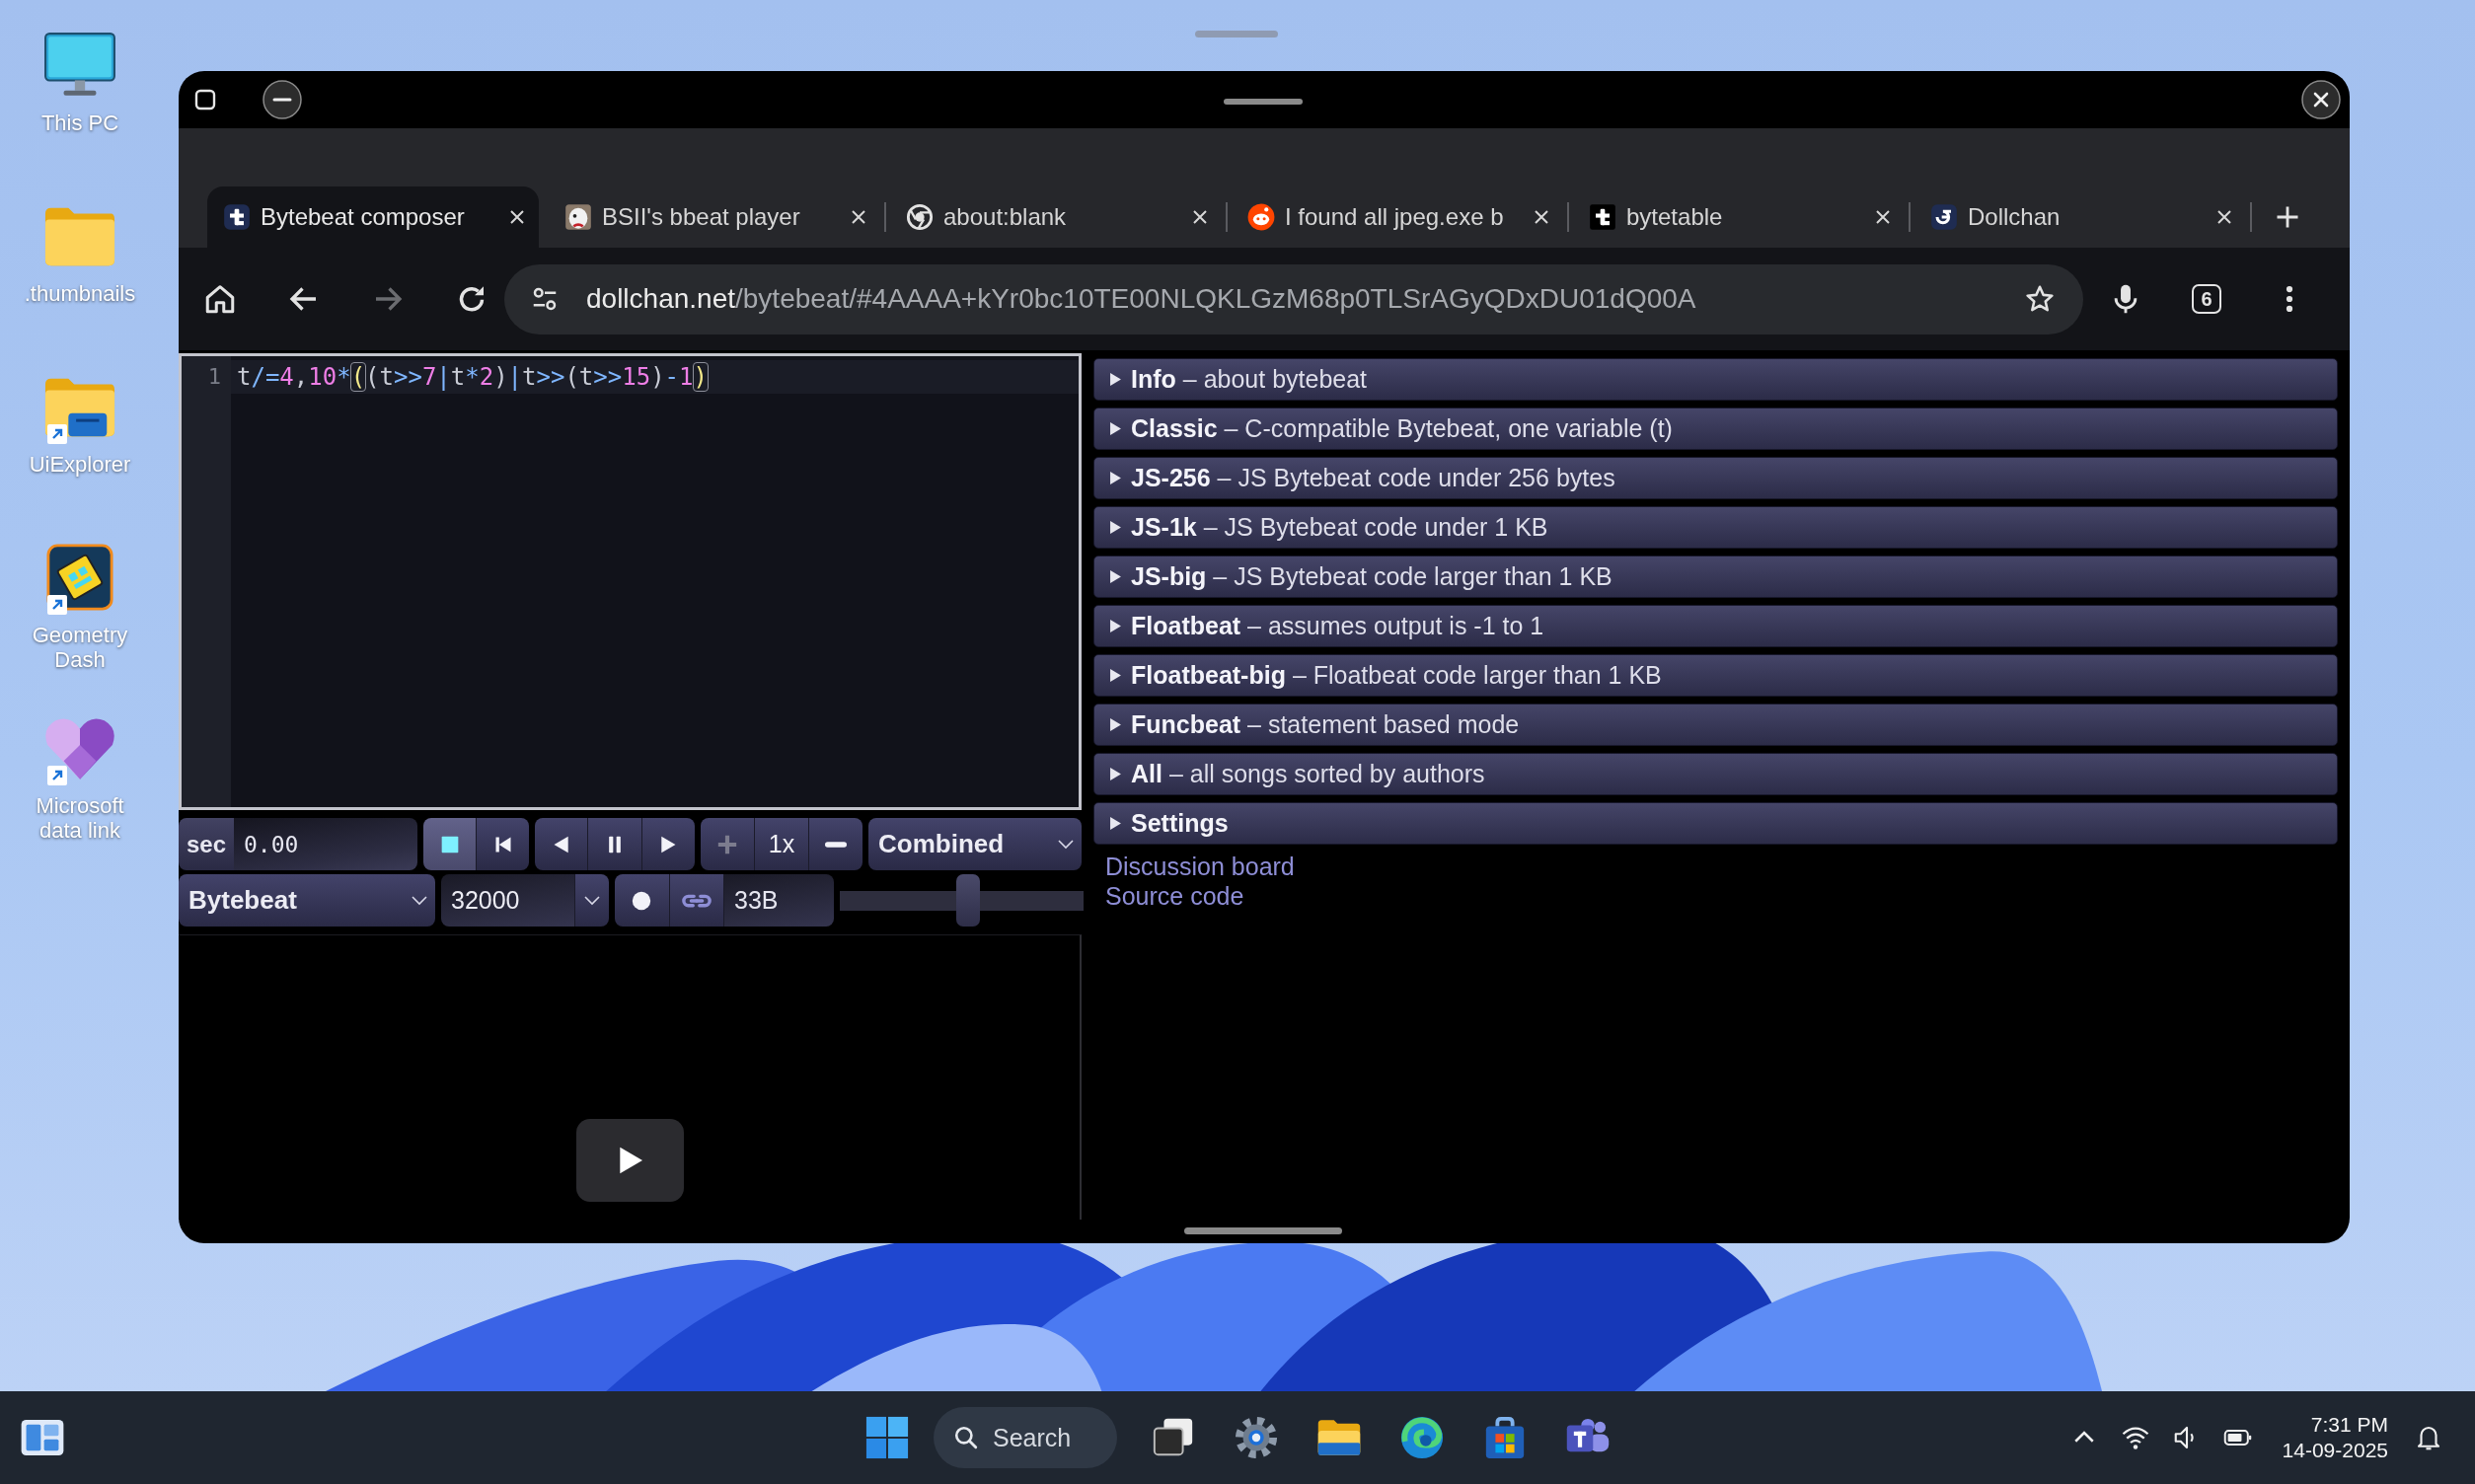 Image resolution: width=2475 pixels, height=1484 pixels. I want to click on plus-icon, so click(727, 844).